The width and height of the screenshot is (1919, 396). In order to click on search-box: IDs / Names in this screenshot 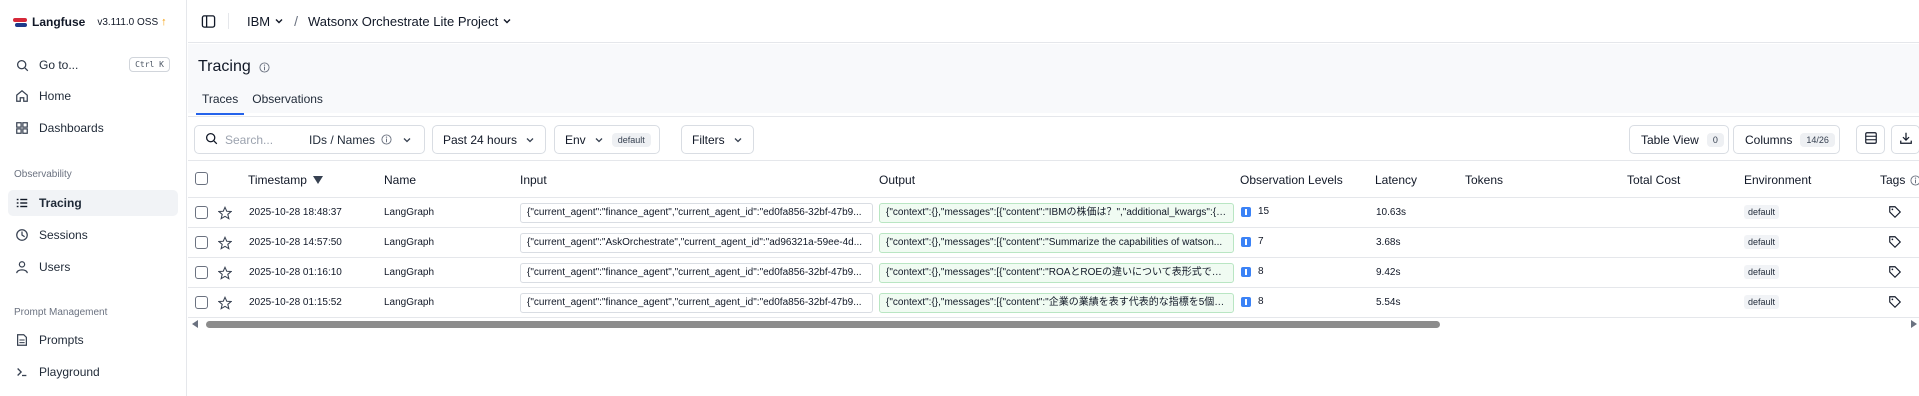, I will do `click(309, 139)`.